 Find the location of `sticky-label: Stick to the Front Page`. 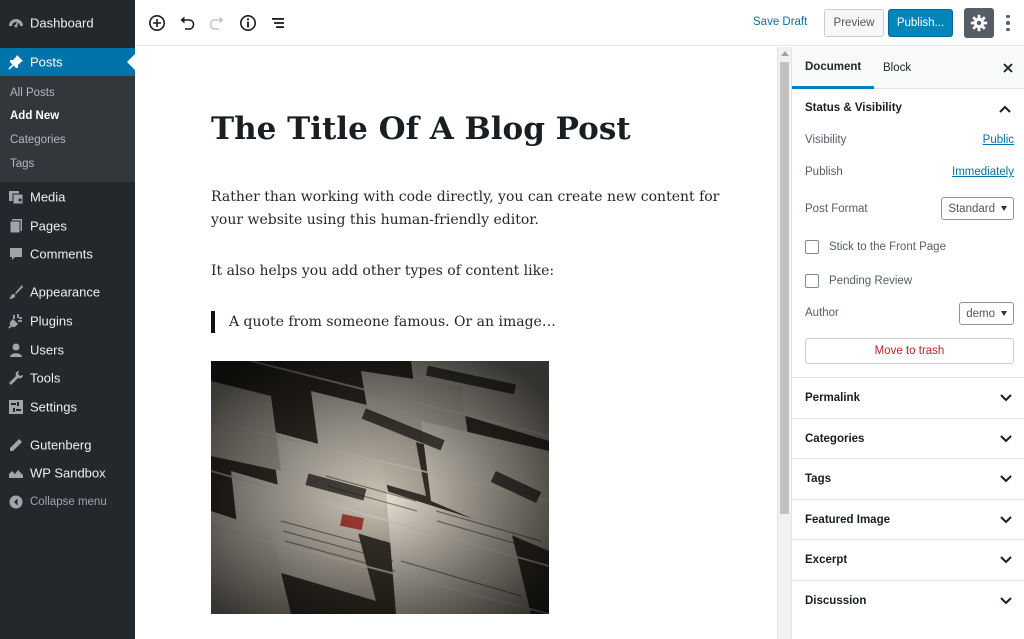

sticky-label: Stick to the Front Page is located at coordinates (887, 247).